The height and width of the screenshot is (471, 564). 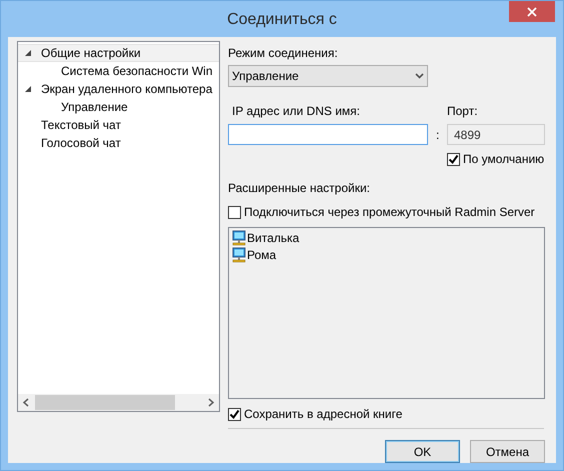 I want to click on advanced-label: Расширенные настройки:, so click(x=299, y=188).